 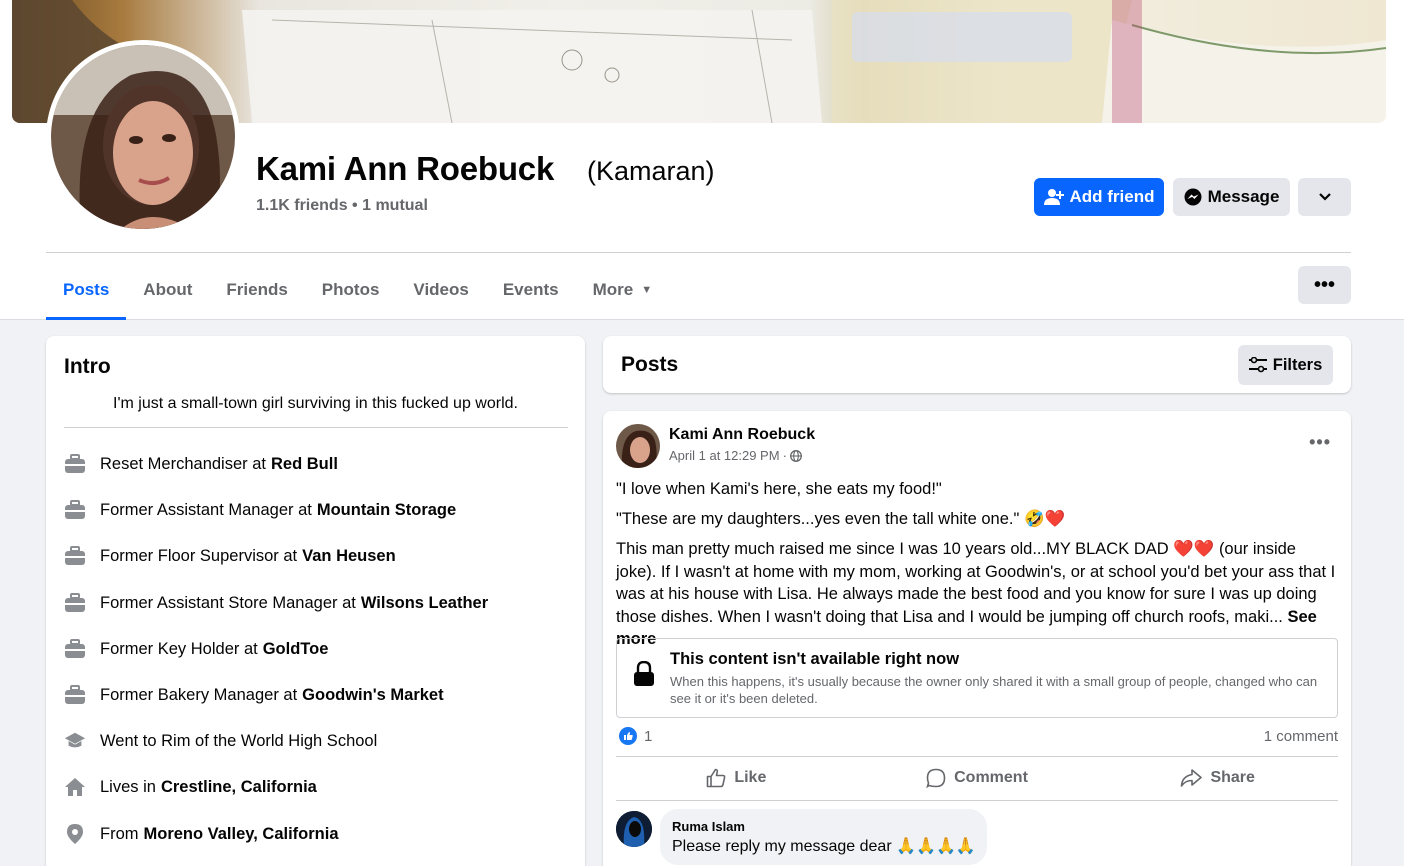 I want to click on home-icon, so click(x=75, y=787).